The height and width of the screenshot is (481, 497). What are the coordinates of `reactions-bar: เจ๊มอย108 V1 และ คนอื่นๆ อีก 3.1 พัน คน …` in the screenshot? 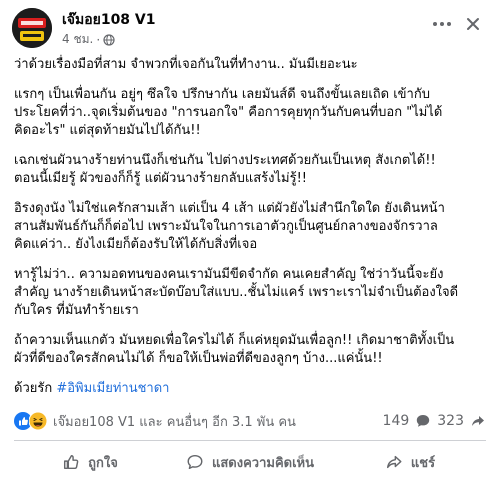 It's located at (250, 421).